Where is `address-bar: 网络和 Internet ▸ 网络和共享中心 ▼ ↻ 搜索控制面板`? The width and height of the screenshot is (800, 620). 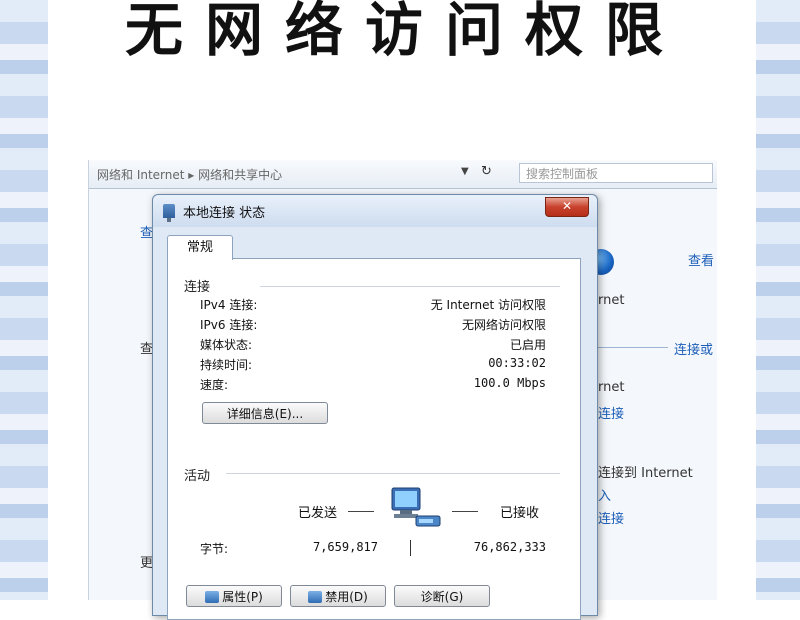 address-bar: 网络和 Internet ▸ 网络和共享中心 ▼ ↻ 搜索控制面板 is located at coordinates (403, 174).